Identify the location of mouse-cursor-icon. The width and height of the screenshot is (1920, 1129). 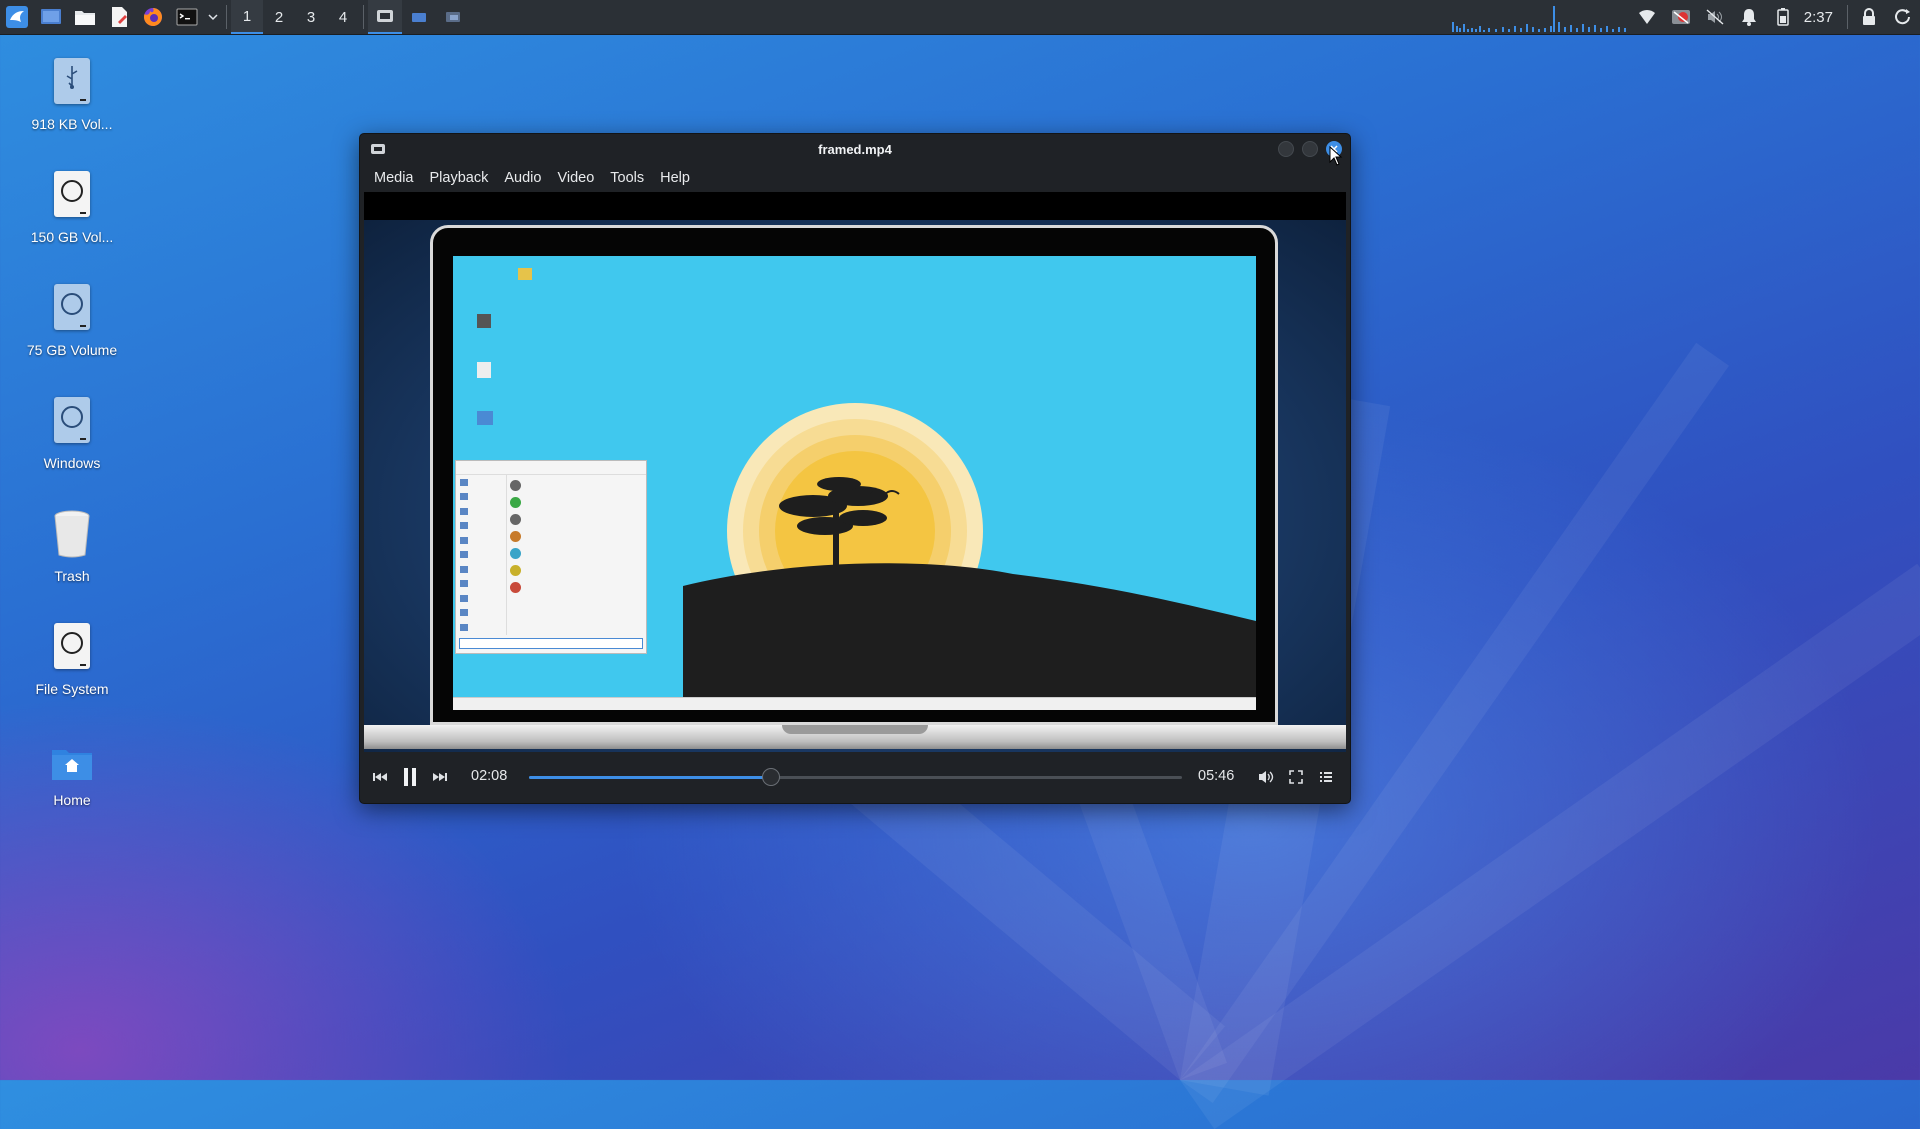
(1336, 156).